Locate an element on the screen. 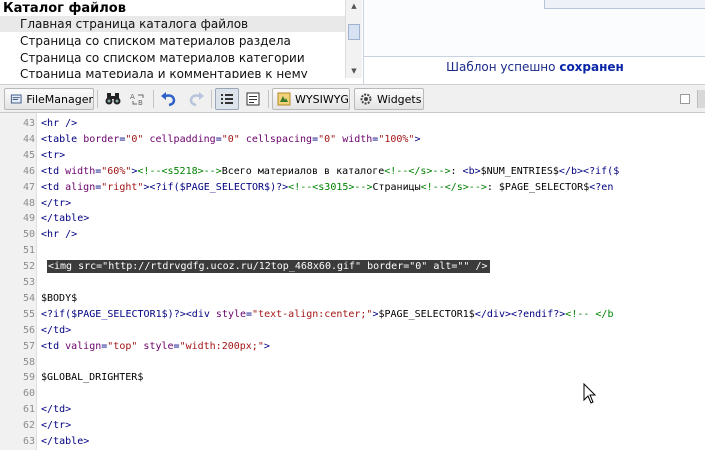 The height and width of the screenshot is (450, 705). replace-icon: A B is located at coordinates (137, 99).